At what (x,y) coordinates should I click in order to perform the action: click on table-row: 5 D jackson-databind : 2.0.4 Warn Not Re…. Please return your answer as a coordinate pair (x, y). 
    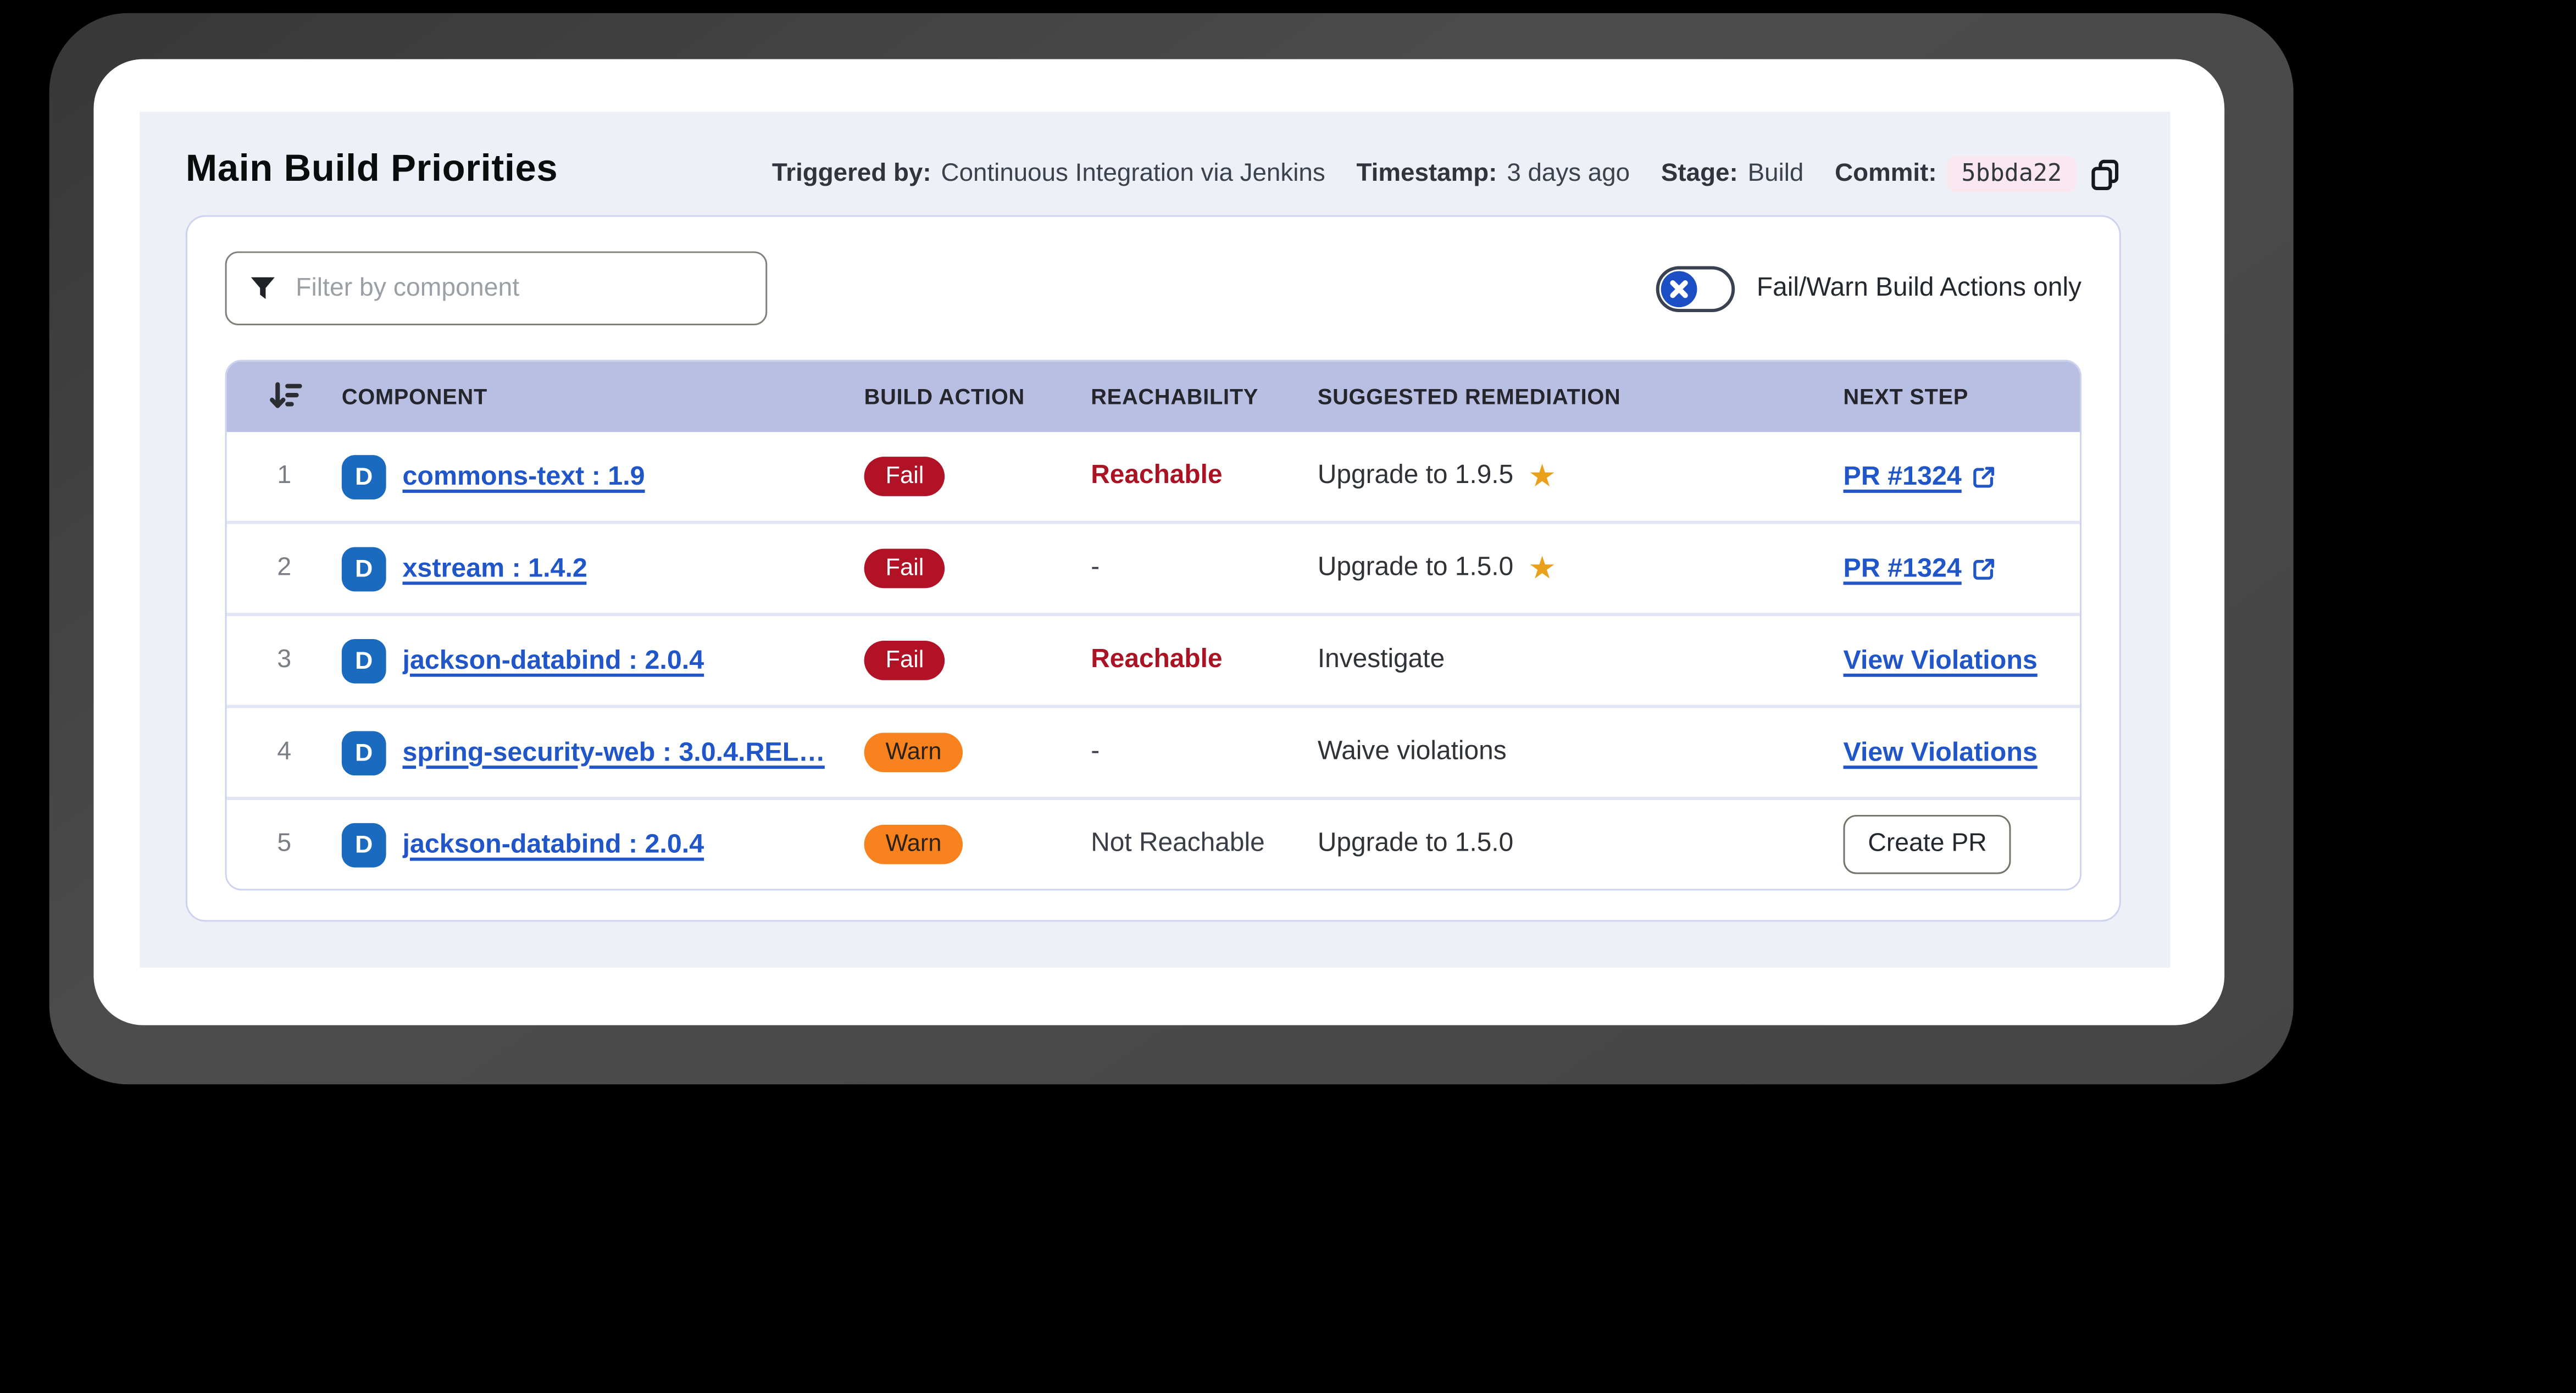
    Looking at the image, I should click on (1153, 843).